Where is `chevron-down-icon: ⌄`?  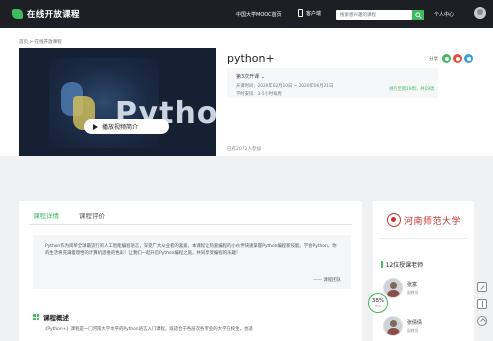 chevron-down-icon: ⌄ is located at coordinates (262, 77).